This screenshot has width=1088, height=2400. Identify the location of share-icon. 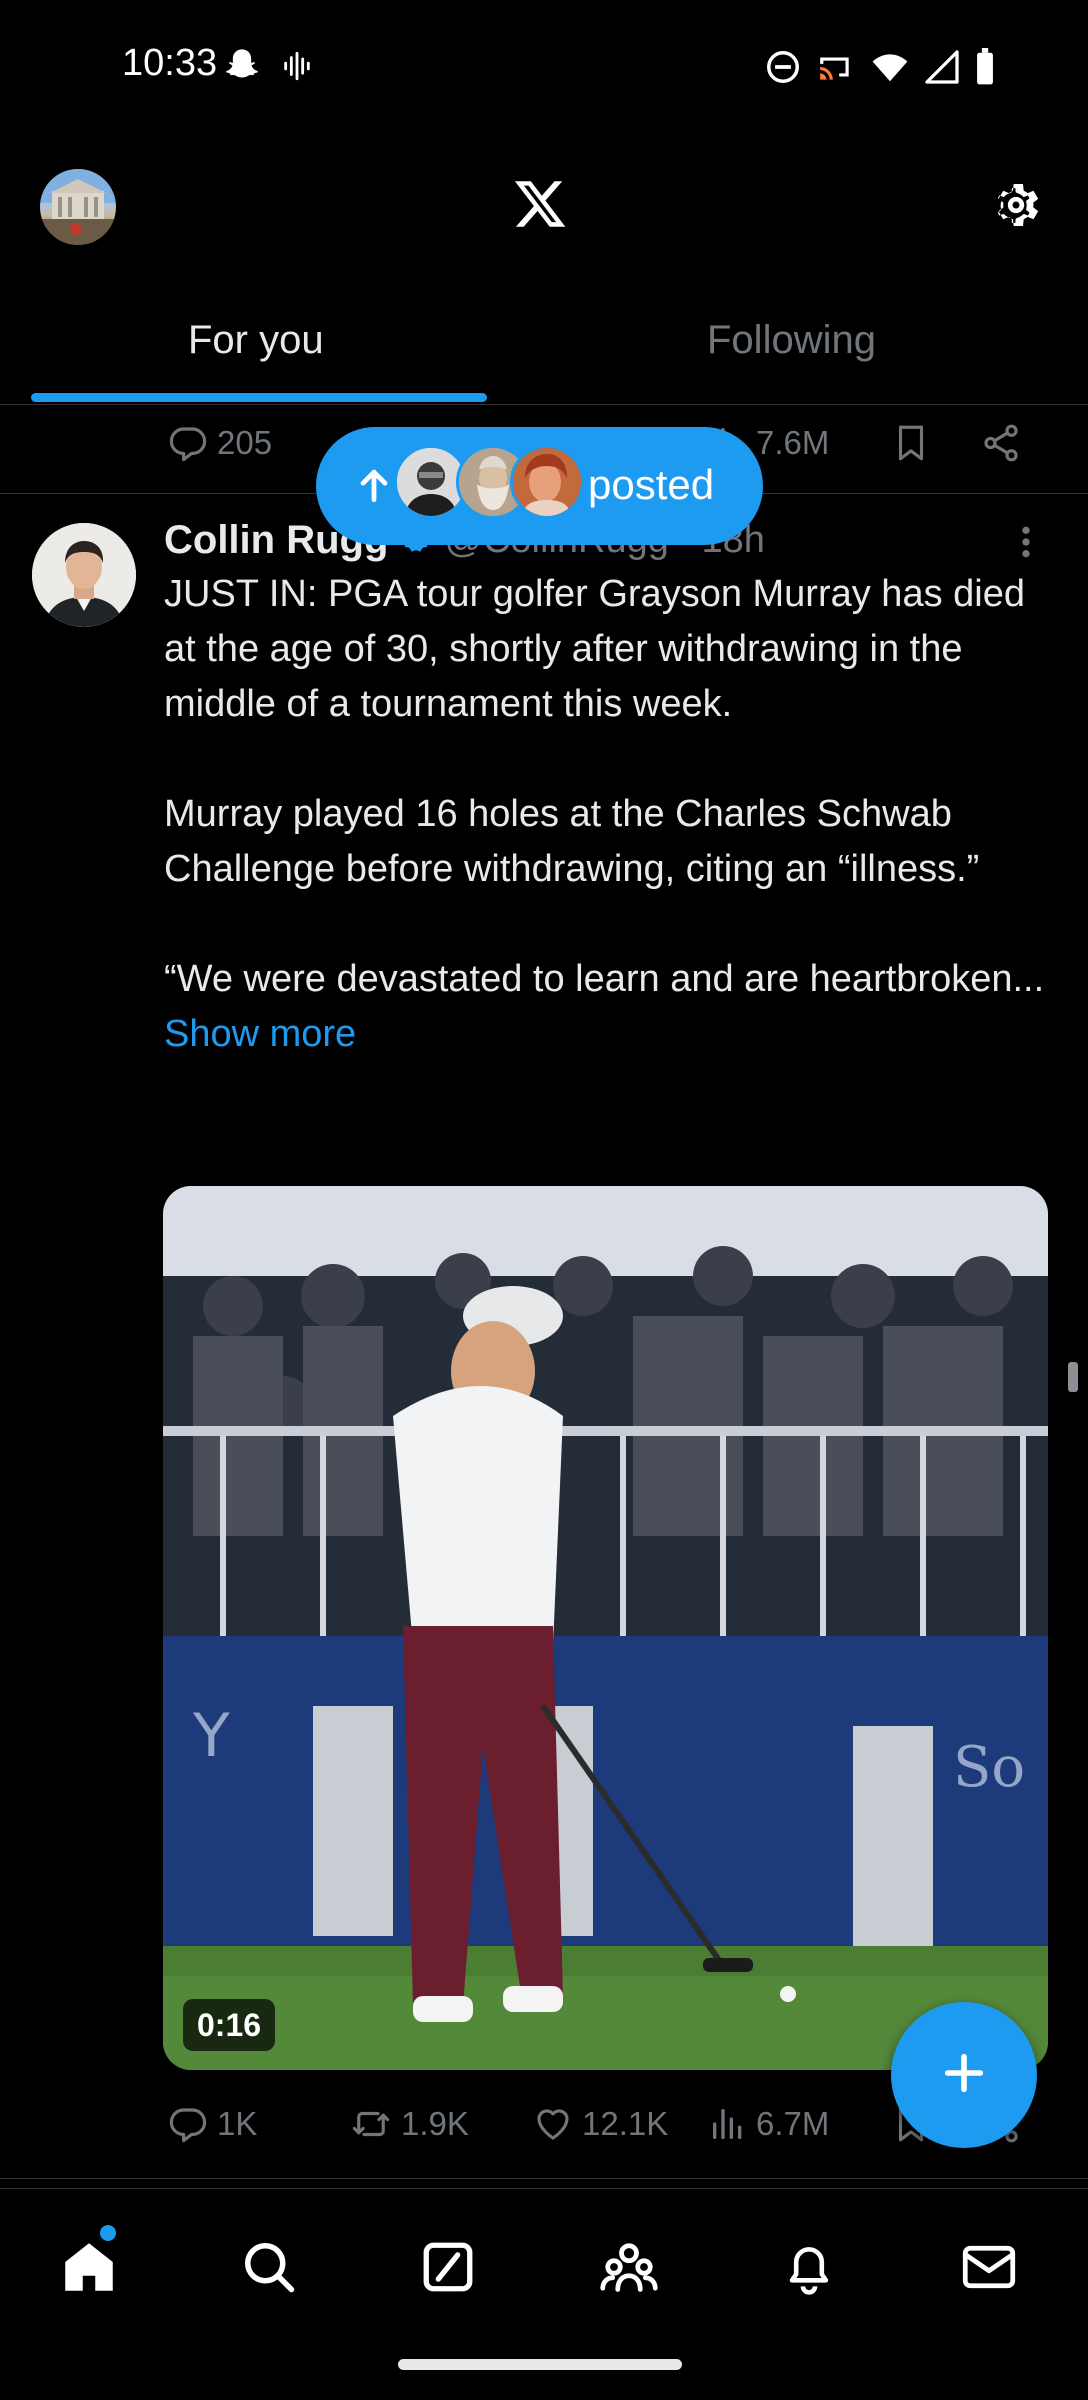
(1001, 443).